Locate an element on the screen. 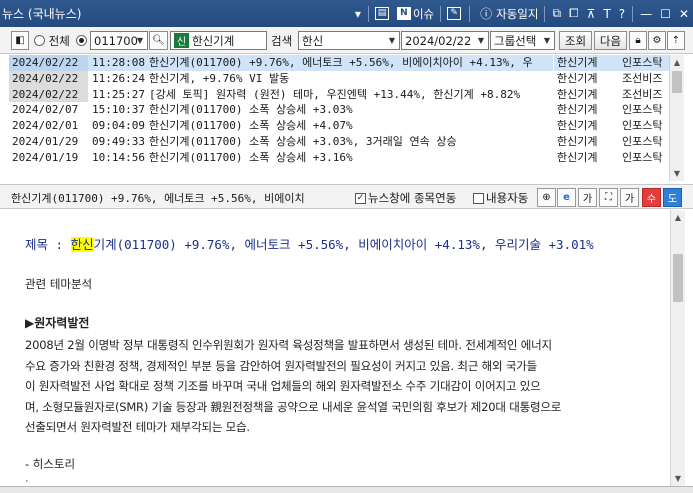 The image size is (693, 493). news-list-scroll-thumb is located at coordinates (677, 82).